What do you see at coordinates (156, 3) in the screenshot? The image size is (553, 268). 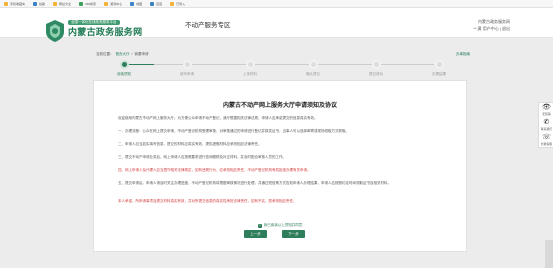 I see `bookmark-item: 百度` at bounding box center [156, 3].